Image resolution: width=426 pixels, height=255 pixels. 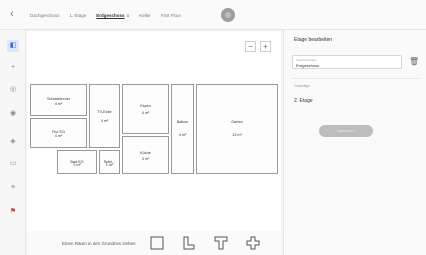 What do you see at coordinates (12, 14) in the screenshot?
I see `back-chevron-icon: ‹` at bounding box center [12, 14].